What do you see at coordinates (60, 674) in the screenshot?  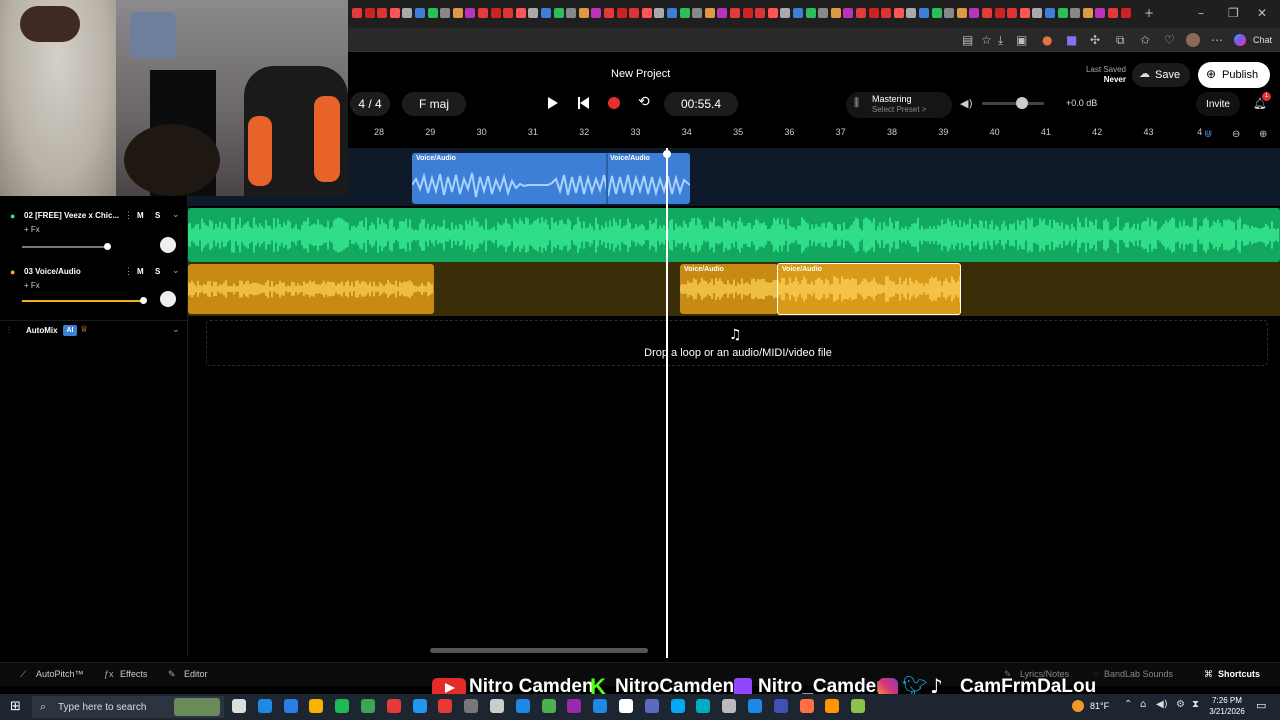 I see `autopitch-button: AutoPitch™` at bounding box center [60, 674].